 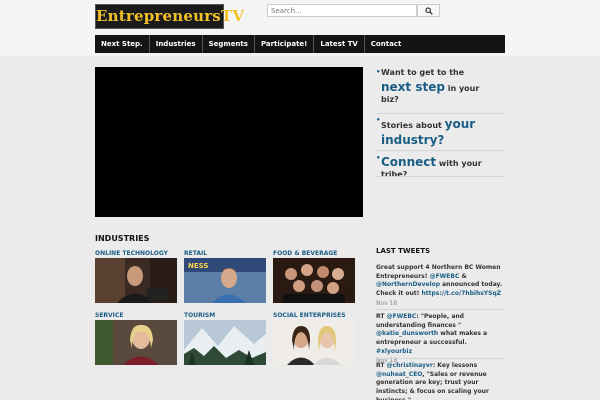 What do you see at coordinates (109, 315) in the screenshot?
I see `category-label-service: SERVICE` at bounding box center [109, 315].